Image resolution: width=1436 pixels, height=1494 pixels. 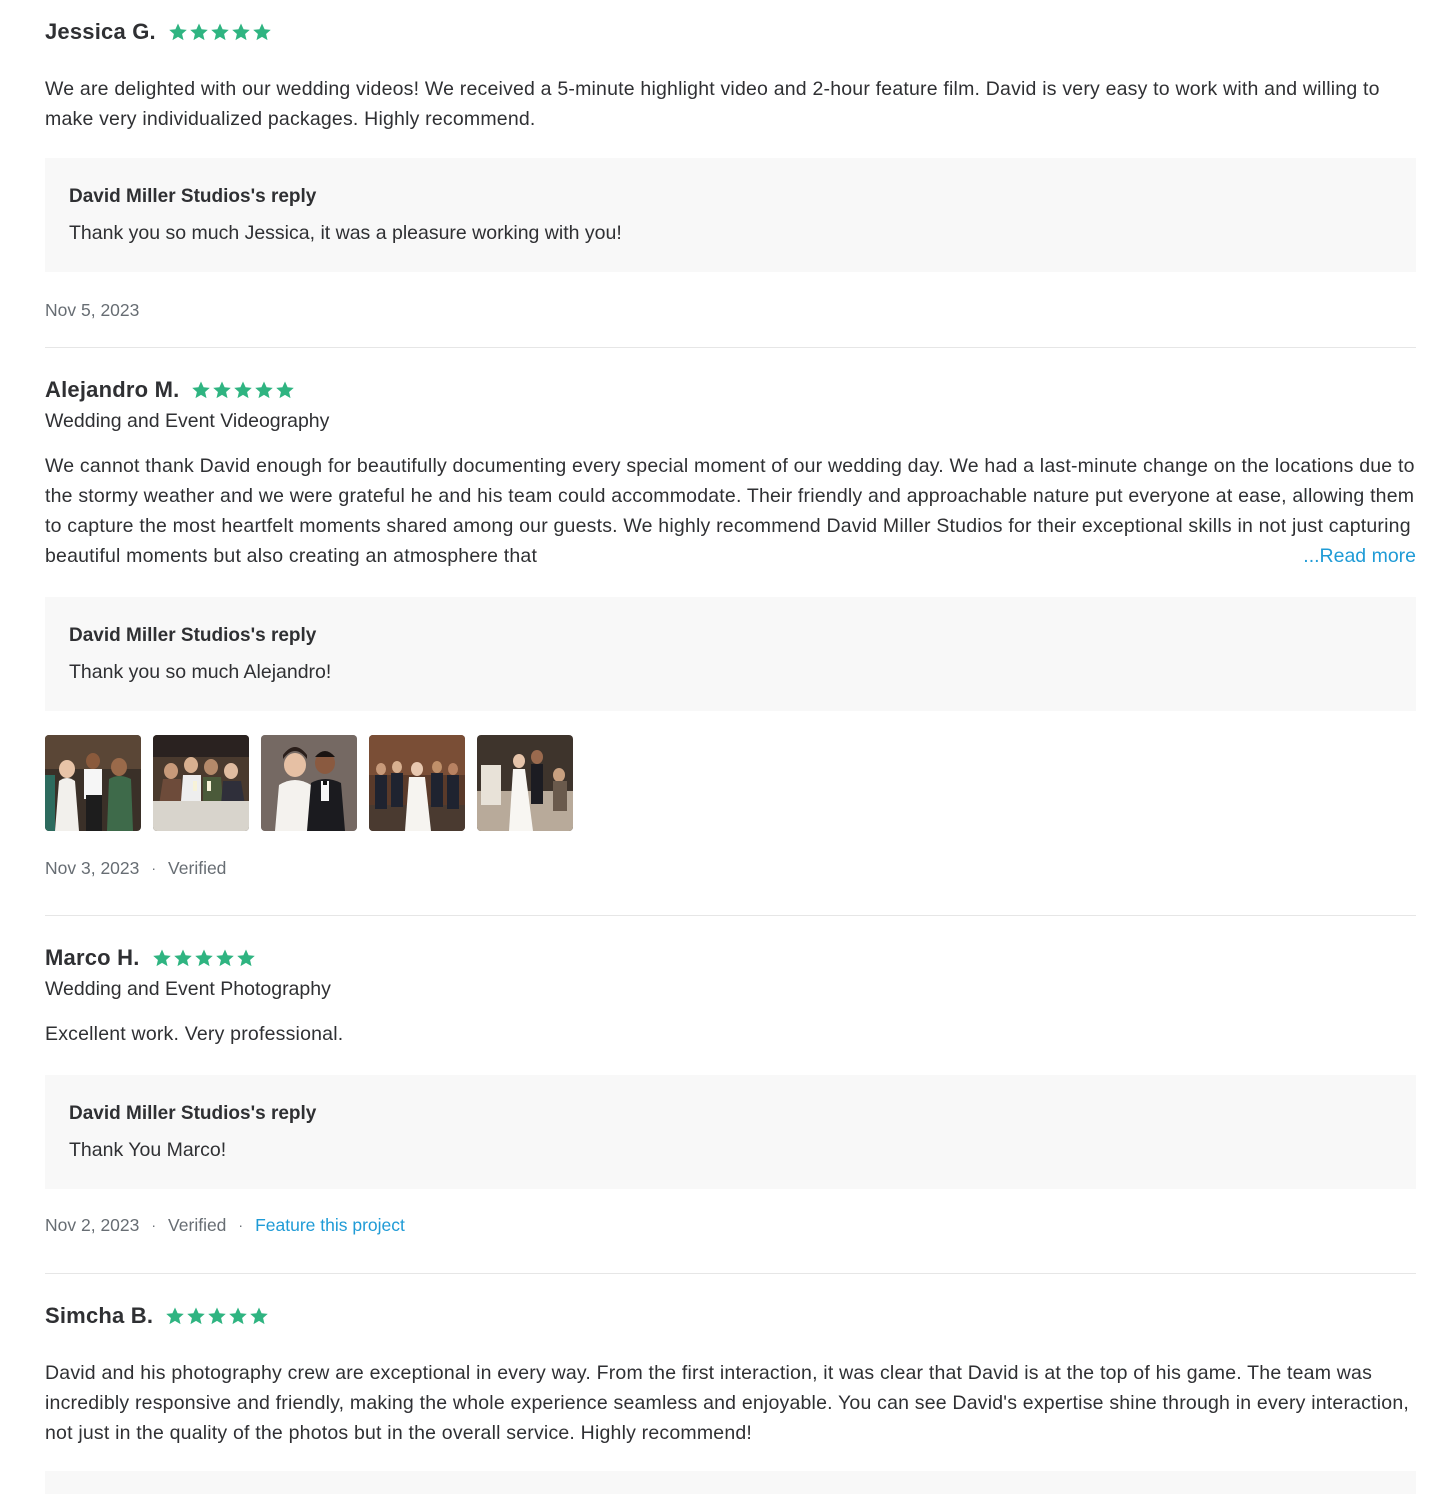 What do you see at coordinates (200, 672) in the screenshot?
I see `reply-text: Thank you so much Alejandro!` at bounding box center [200, 672].